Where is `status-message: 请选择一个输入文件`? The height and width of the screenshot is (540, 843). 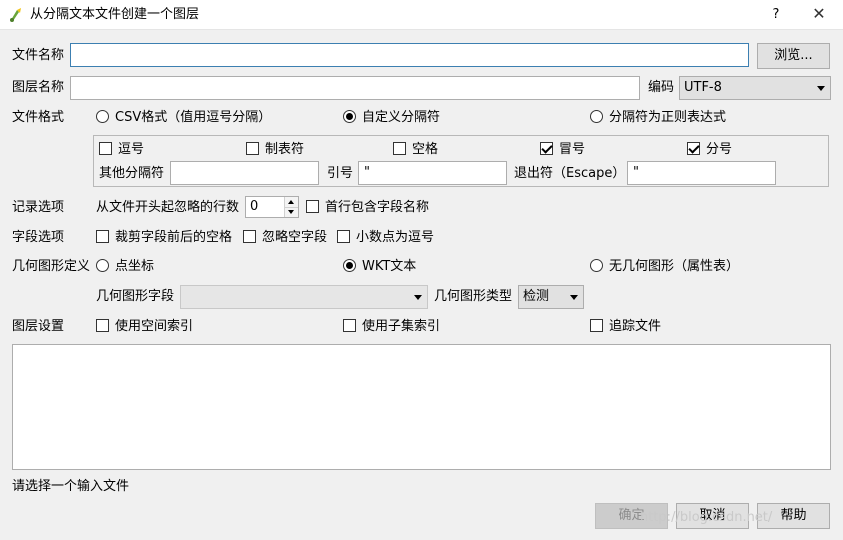
status-message: 请选择一个输入文件 is located at coordinates (71, 486).